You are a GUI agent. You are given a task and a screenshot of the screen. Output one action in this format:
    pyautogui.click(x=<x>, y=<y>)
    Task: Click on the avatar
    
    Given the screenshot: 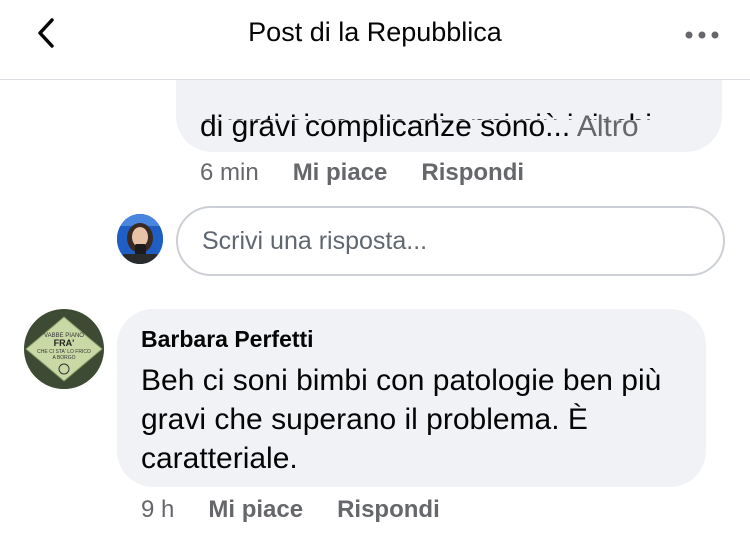 What is the action you would take?
    pyautogui.click(x=140, y=239)
    